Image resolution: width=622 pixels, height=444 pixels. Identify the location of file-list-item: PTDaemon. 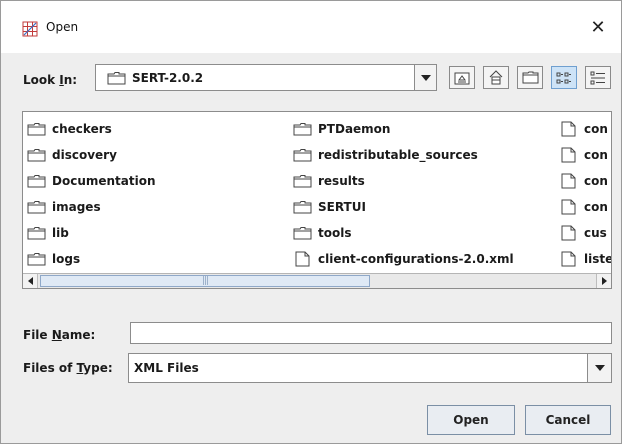
(403, 129).